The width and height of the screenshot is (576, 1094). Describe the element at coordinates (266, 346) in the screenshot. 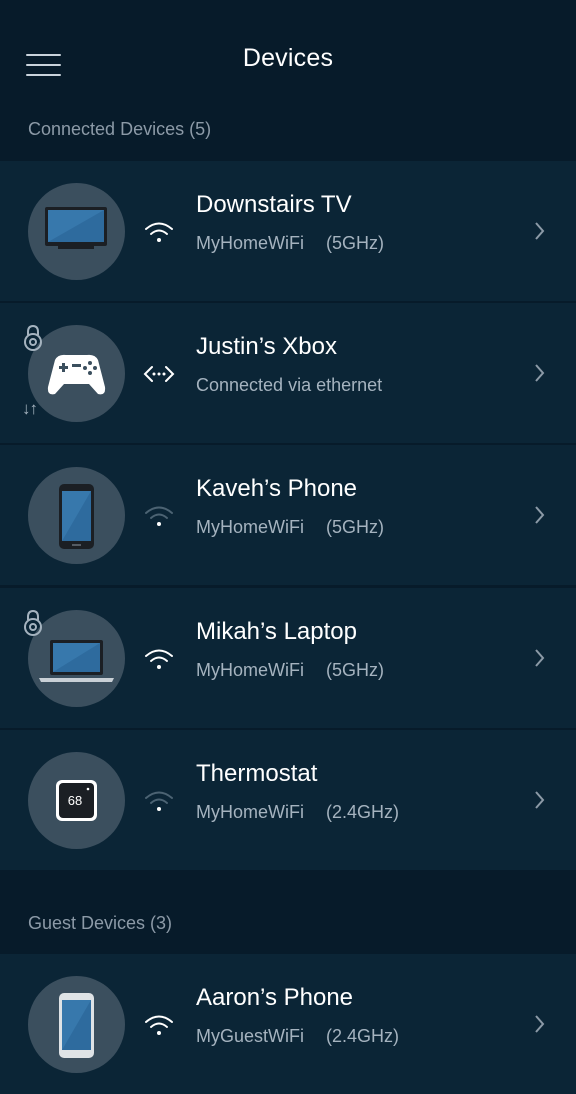

I see `device-name: Justin’s Xbox` at that location.